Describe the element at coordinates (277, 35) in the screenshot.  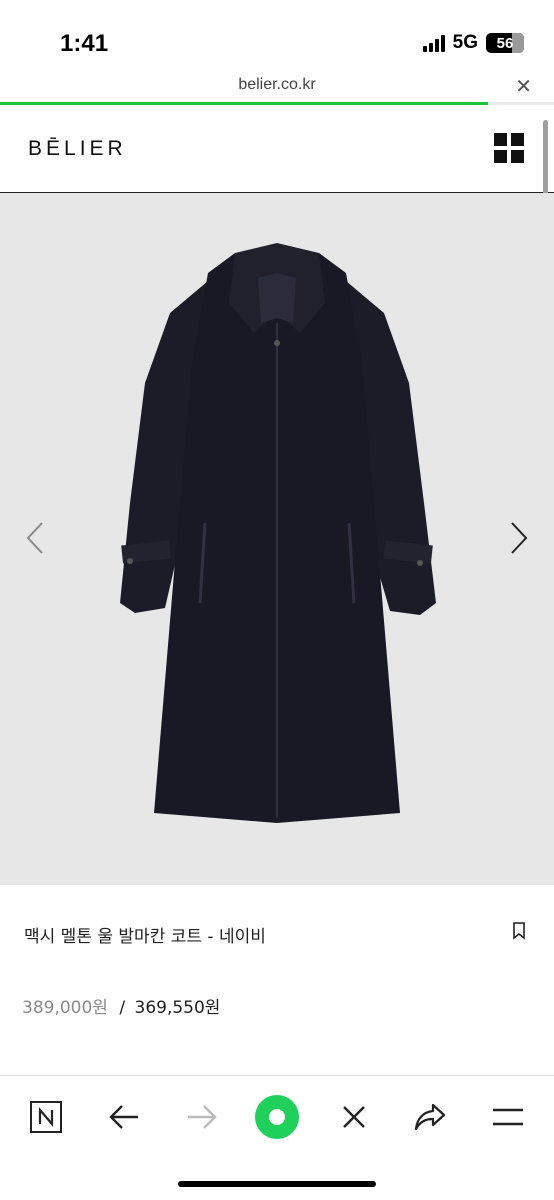
I see `status-bar: 1:41 5G 56` at that location.